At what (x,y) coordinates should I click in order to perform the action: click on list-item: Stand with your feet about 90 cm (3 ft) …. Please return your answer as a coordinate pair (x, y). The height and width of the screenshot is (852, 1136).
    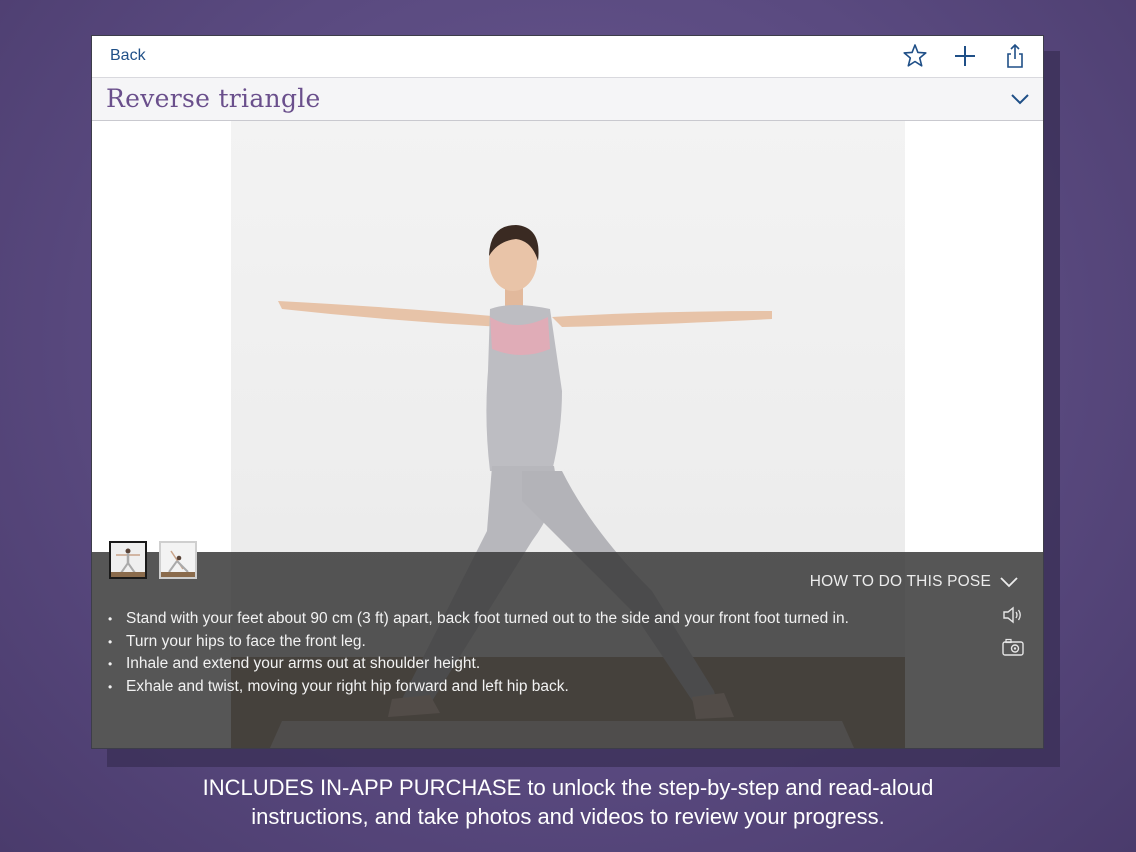
    Looking at the image, I should click on (478, 619).